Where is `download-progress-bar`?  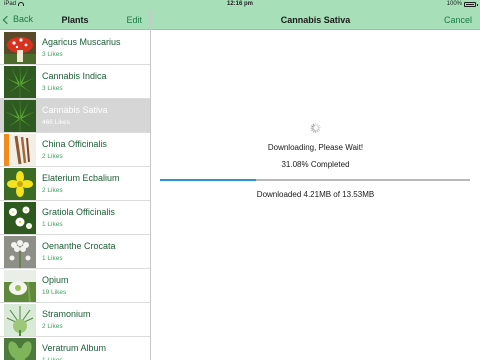 download-progress-bar is located at coordinates (315, 180).